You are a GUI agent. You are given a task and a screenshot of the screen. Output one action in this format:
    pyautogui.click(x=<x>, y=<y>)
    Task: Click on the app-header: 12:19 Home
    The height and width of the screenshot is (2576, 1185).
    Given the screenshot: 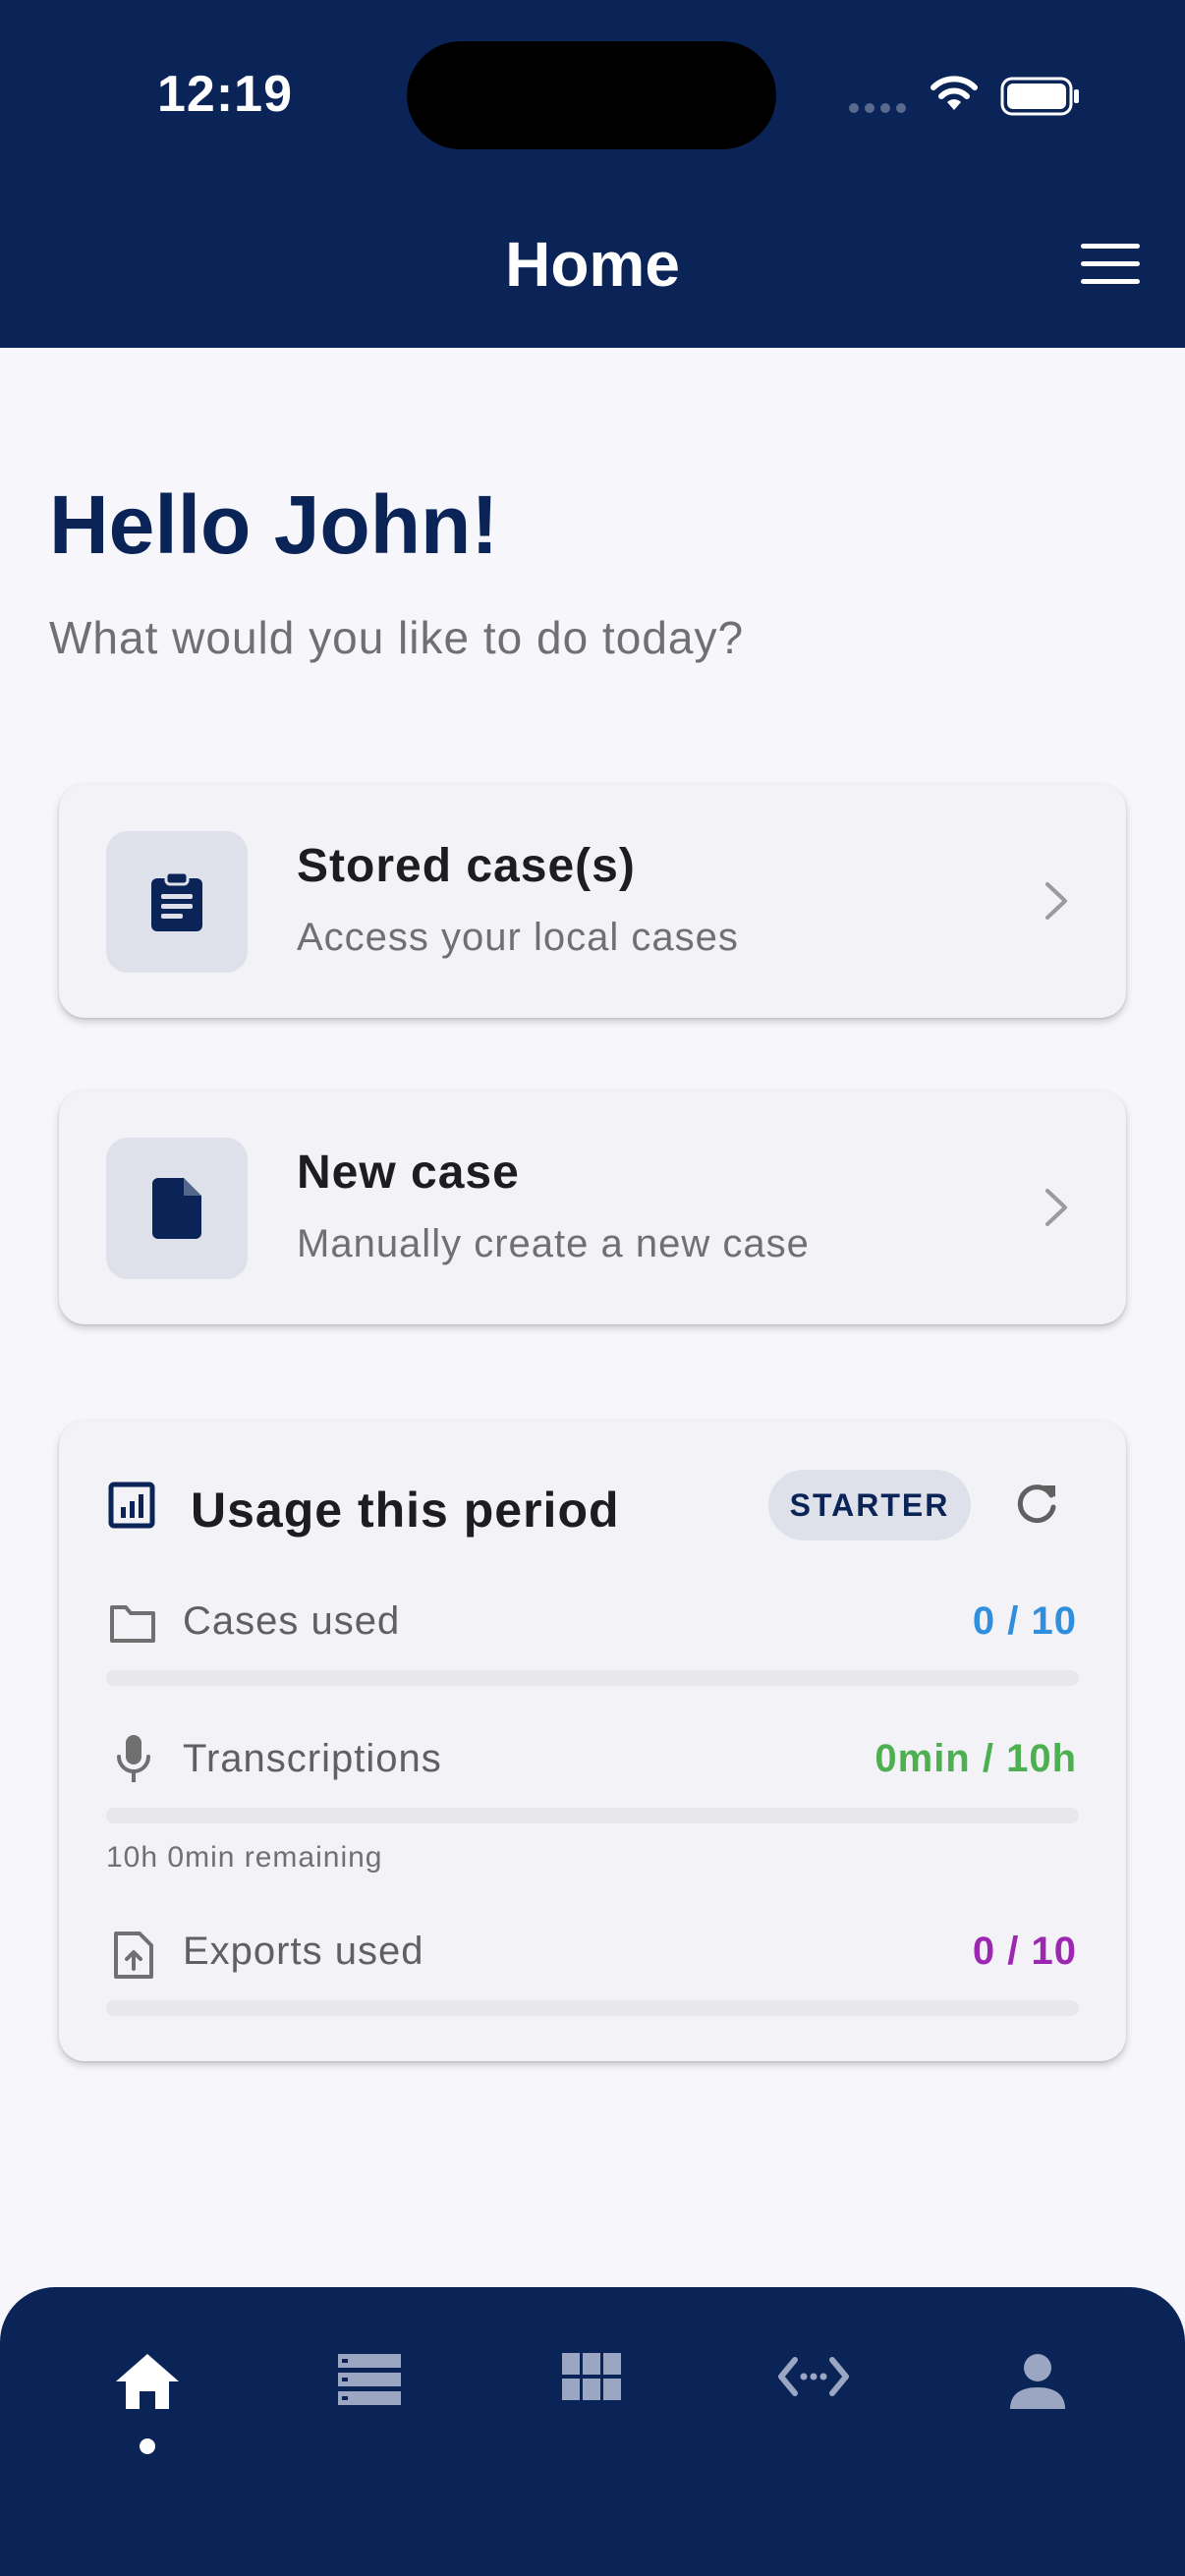 What is the action you would take?
    pyautogui.click(x=592, y=174)
    